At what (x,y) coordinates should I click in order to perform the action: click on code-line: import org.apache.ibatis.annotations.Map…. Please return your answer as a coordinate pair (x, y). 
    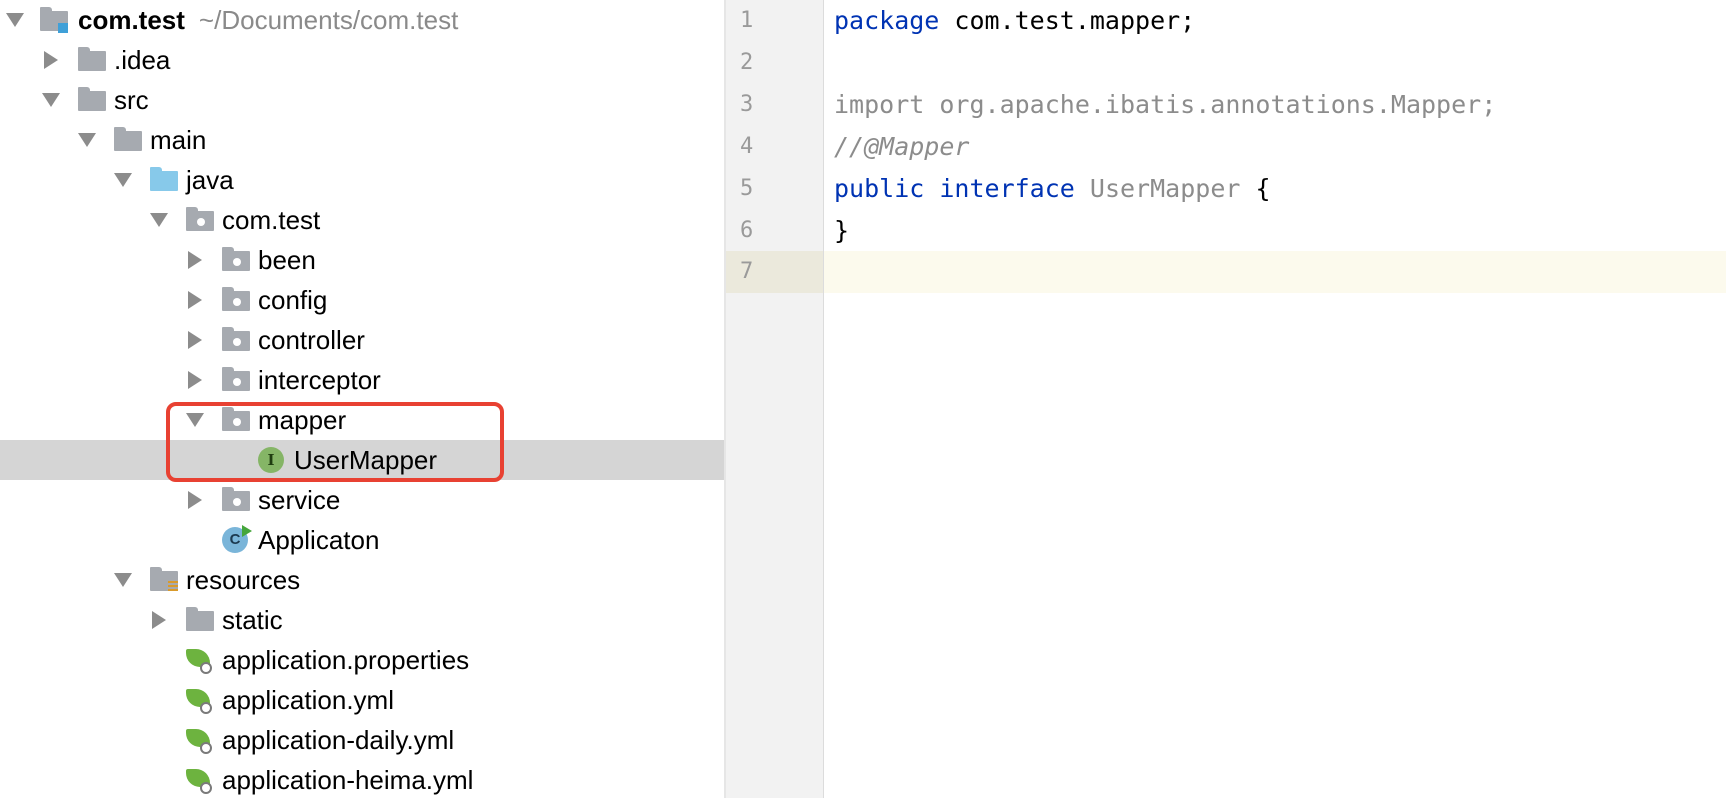
    Looking at the image, I should click on (1279, 105).